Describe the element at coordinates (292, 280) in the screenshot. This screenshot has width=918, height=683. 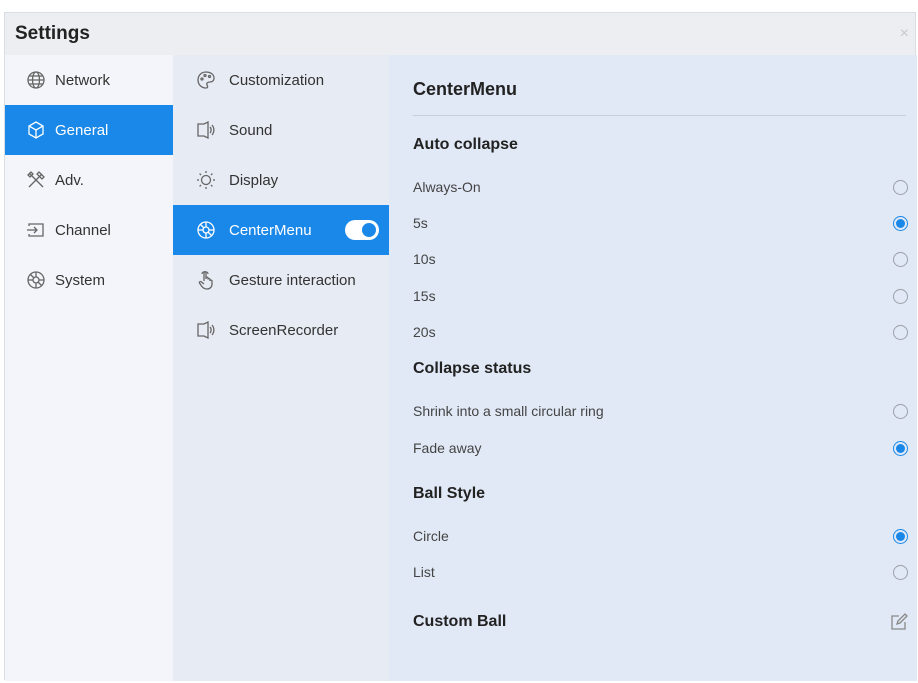
I see `submenu-item-label: Gesture interaction` at that location.